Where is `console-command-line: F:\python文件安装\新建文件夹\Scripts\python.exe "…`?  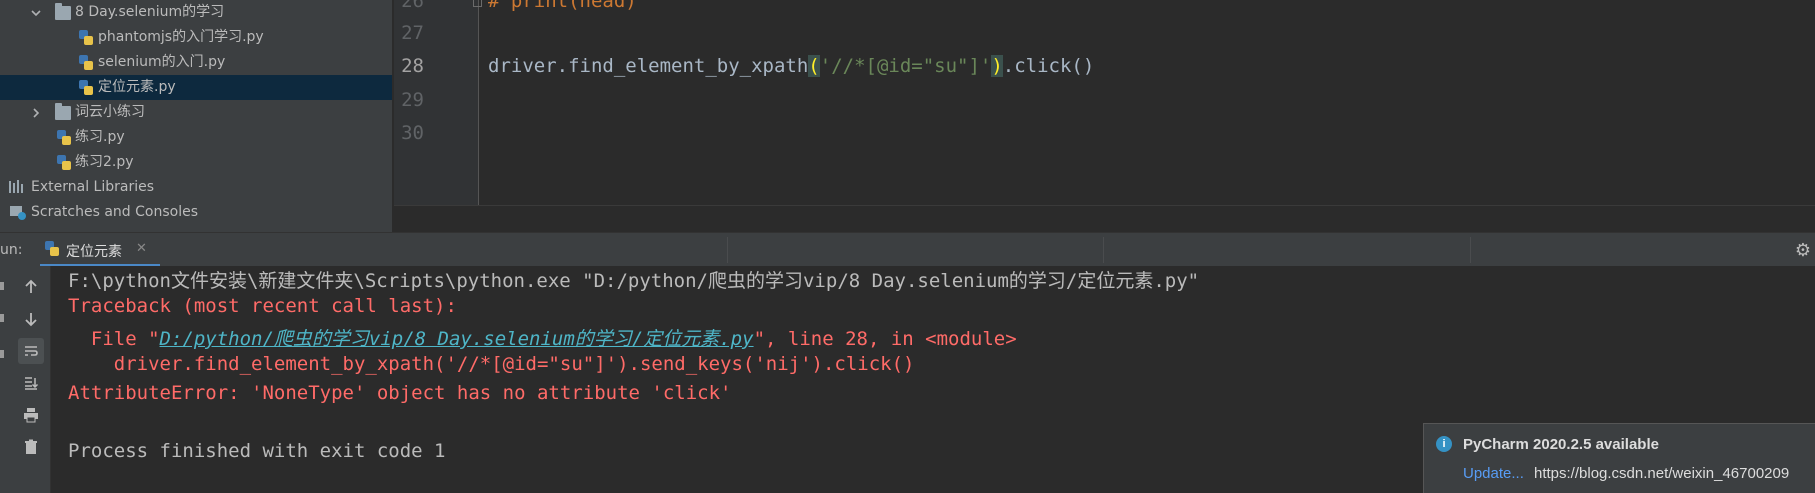 console-command-line: F:\python文件安装\新建文件夹\Scripts\python.exe "… is located at coordinates (634, 281).